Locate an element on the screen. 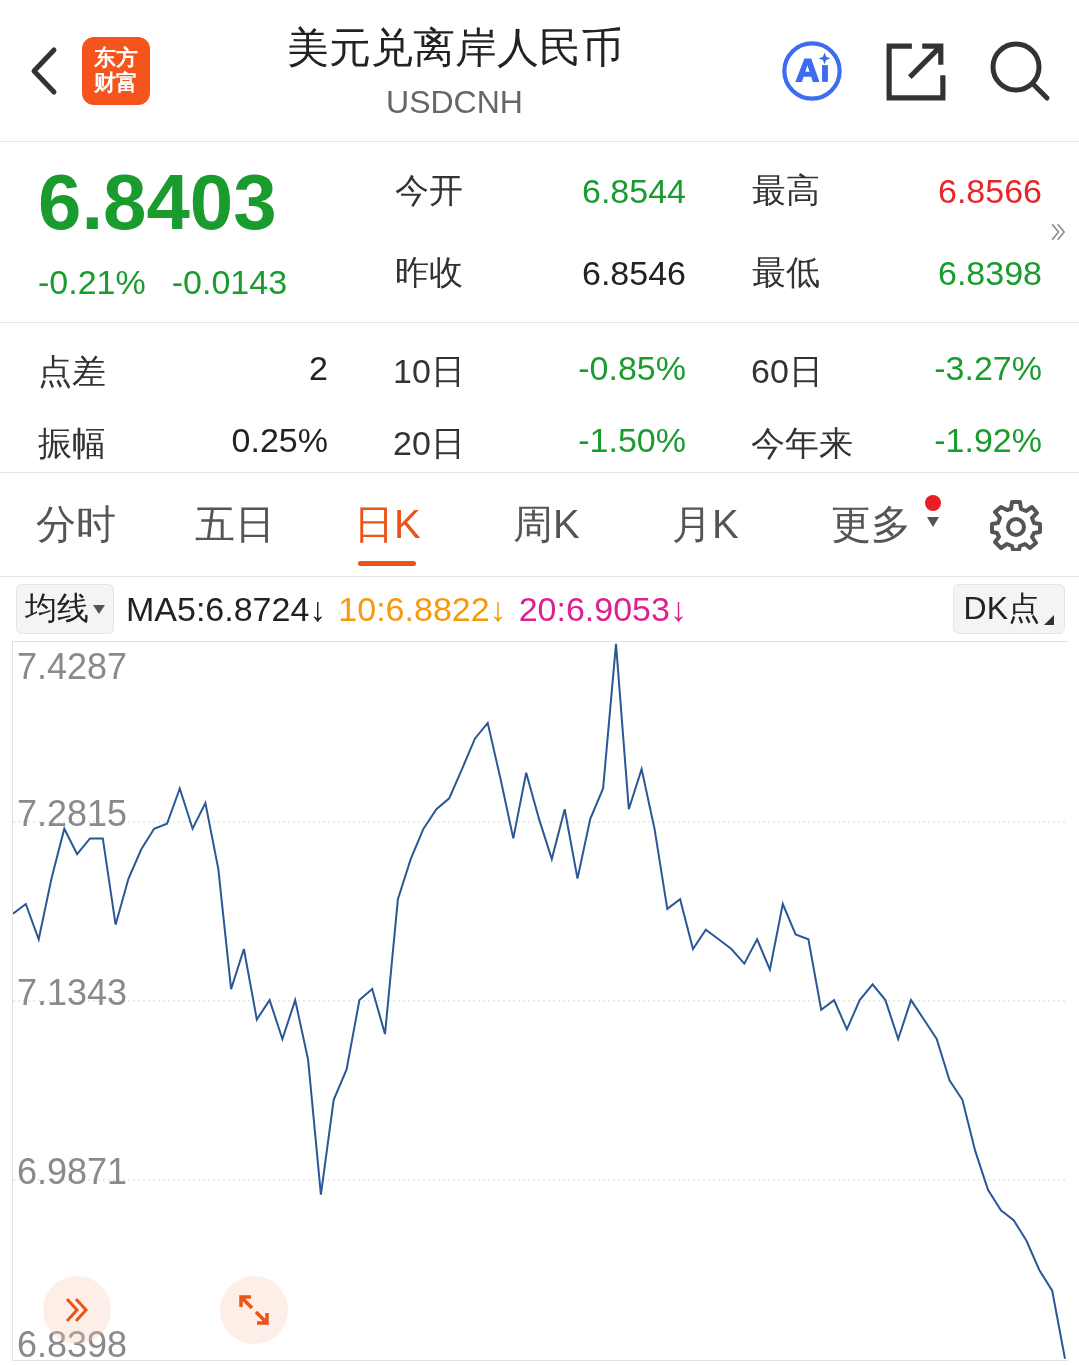  diagonal-arrows-icon is located at coordinates (254, 1310).